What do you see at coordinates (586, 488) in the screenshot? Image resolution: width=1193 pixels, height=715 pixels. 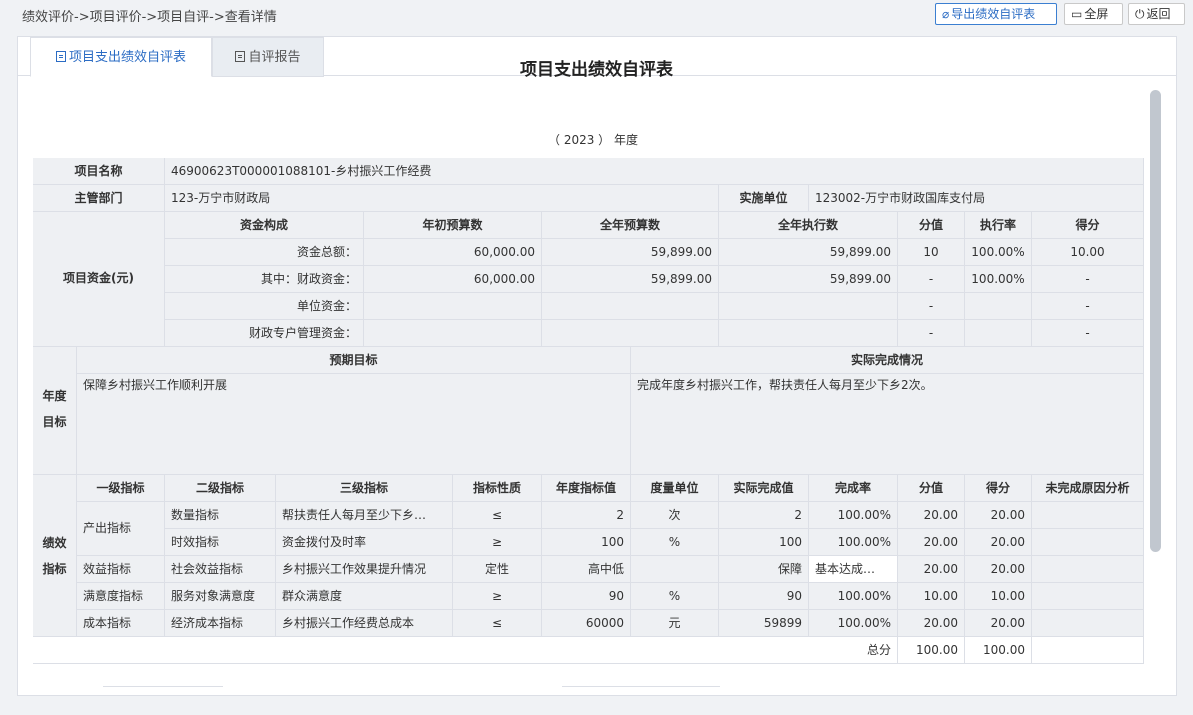 I see `indicator-header-cell: 年度指标值` at bounding box center [586, 488].